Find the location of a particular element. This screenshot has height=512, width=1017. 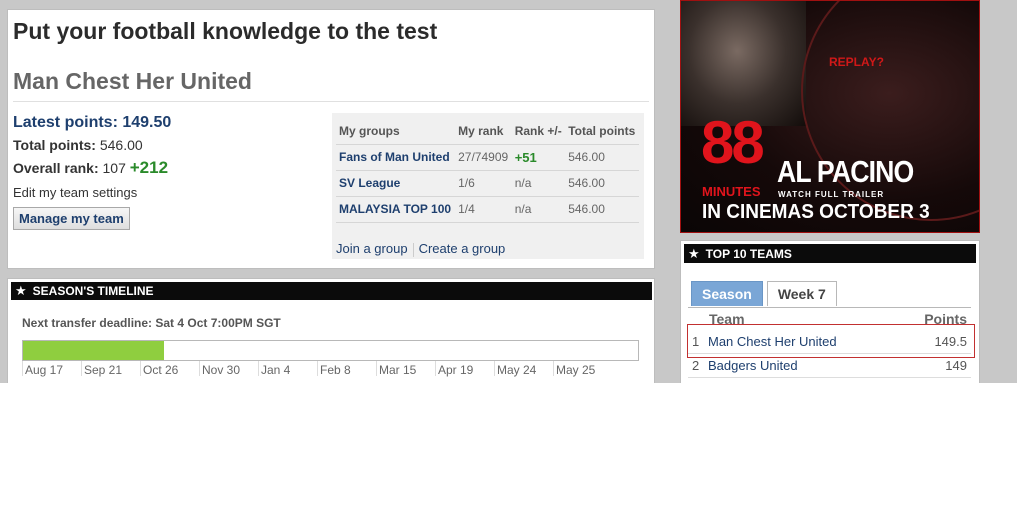

col-rank-change: Rank +/- is located at coordinates (538, 132).